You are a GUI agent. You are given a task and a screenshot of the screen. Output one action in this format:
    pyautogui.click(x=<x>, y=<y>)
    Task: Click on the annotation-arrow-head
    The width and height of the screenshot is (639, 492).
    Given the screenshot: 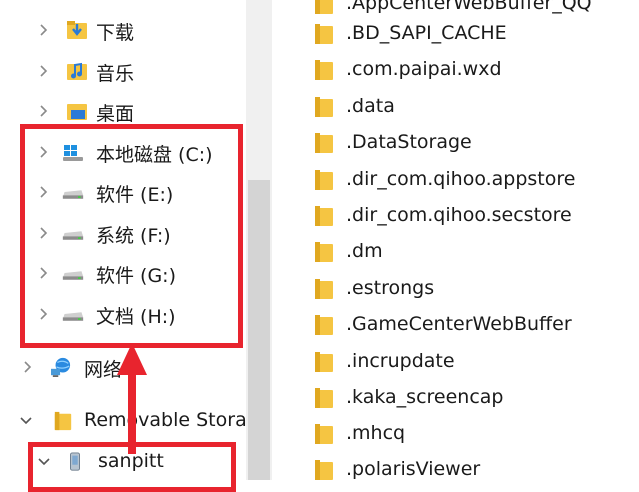 What is the action you would take?
    pyautogui.click(x=132, y=359)
    